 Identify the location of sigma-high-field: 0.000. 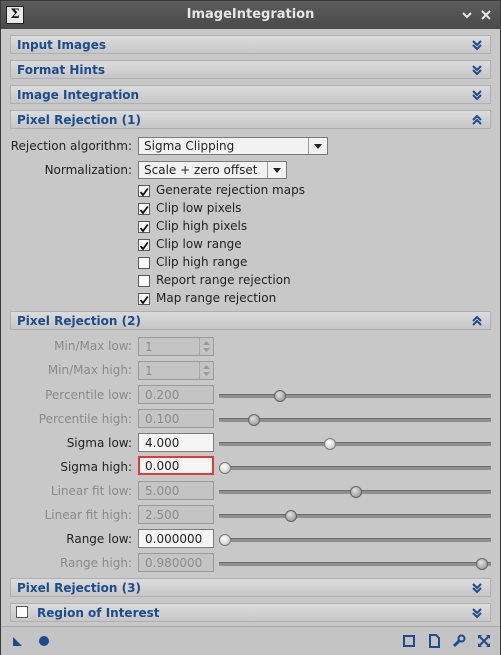
(176, 465).